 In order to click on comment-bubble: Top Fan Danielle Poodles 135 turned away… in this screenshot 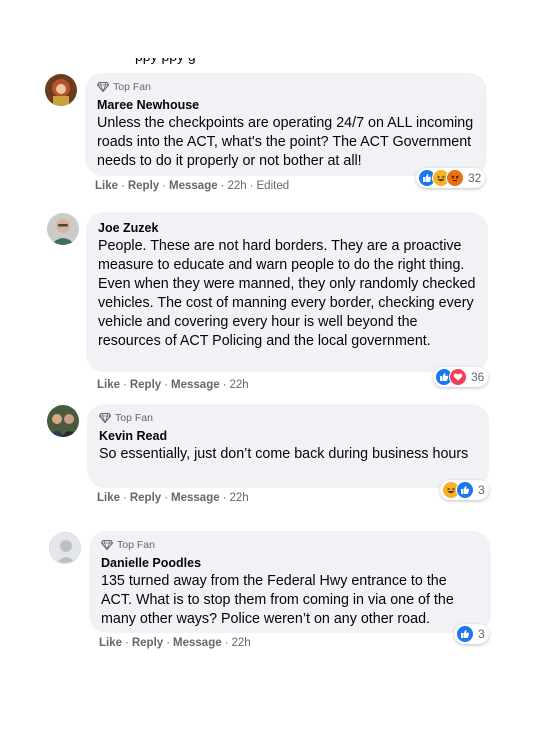, I will do `click(290, 582)`.